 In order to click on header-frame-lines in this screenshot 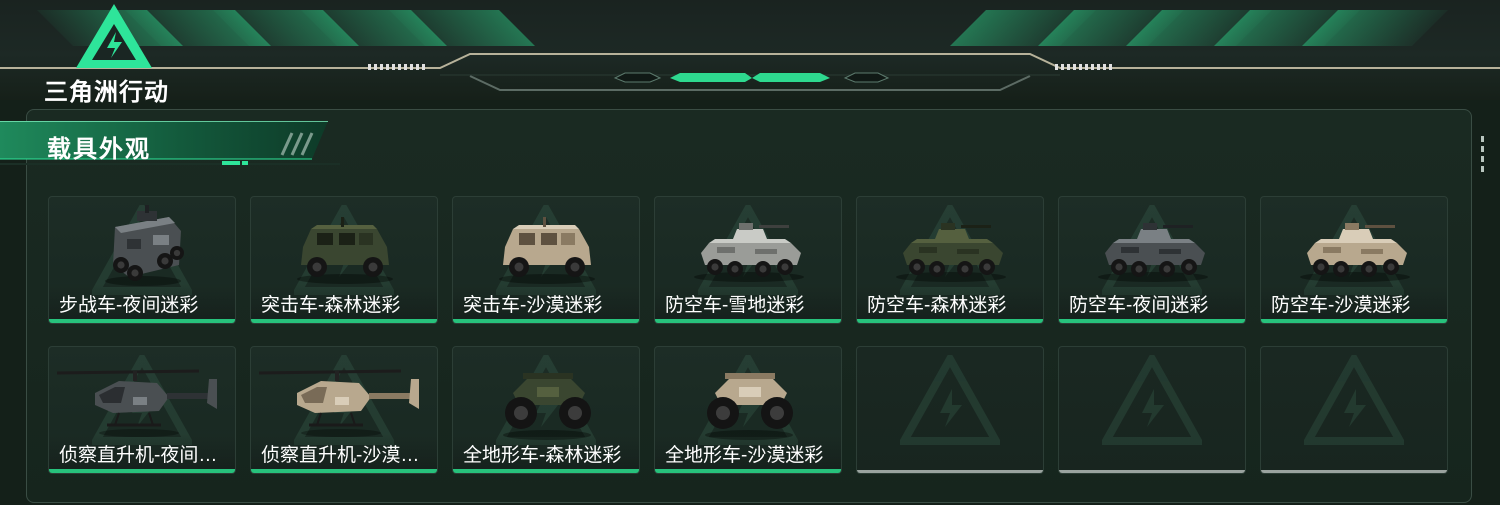, I will do `click(750, 72)`.